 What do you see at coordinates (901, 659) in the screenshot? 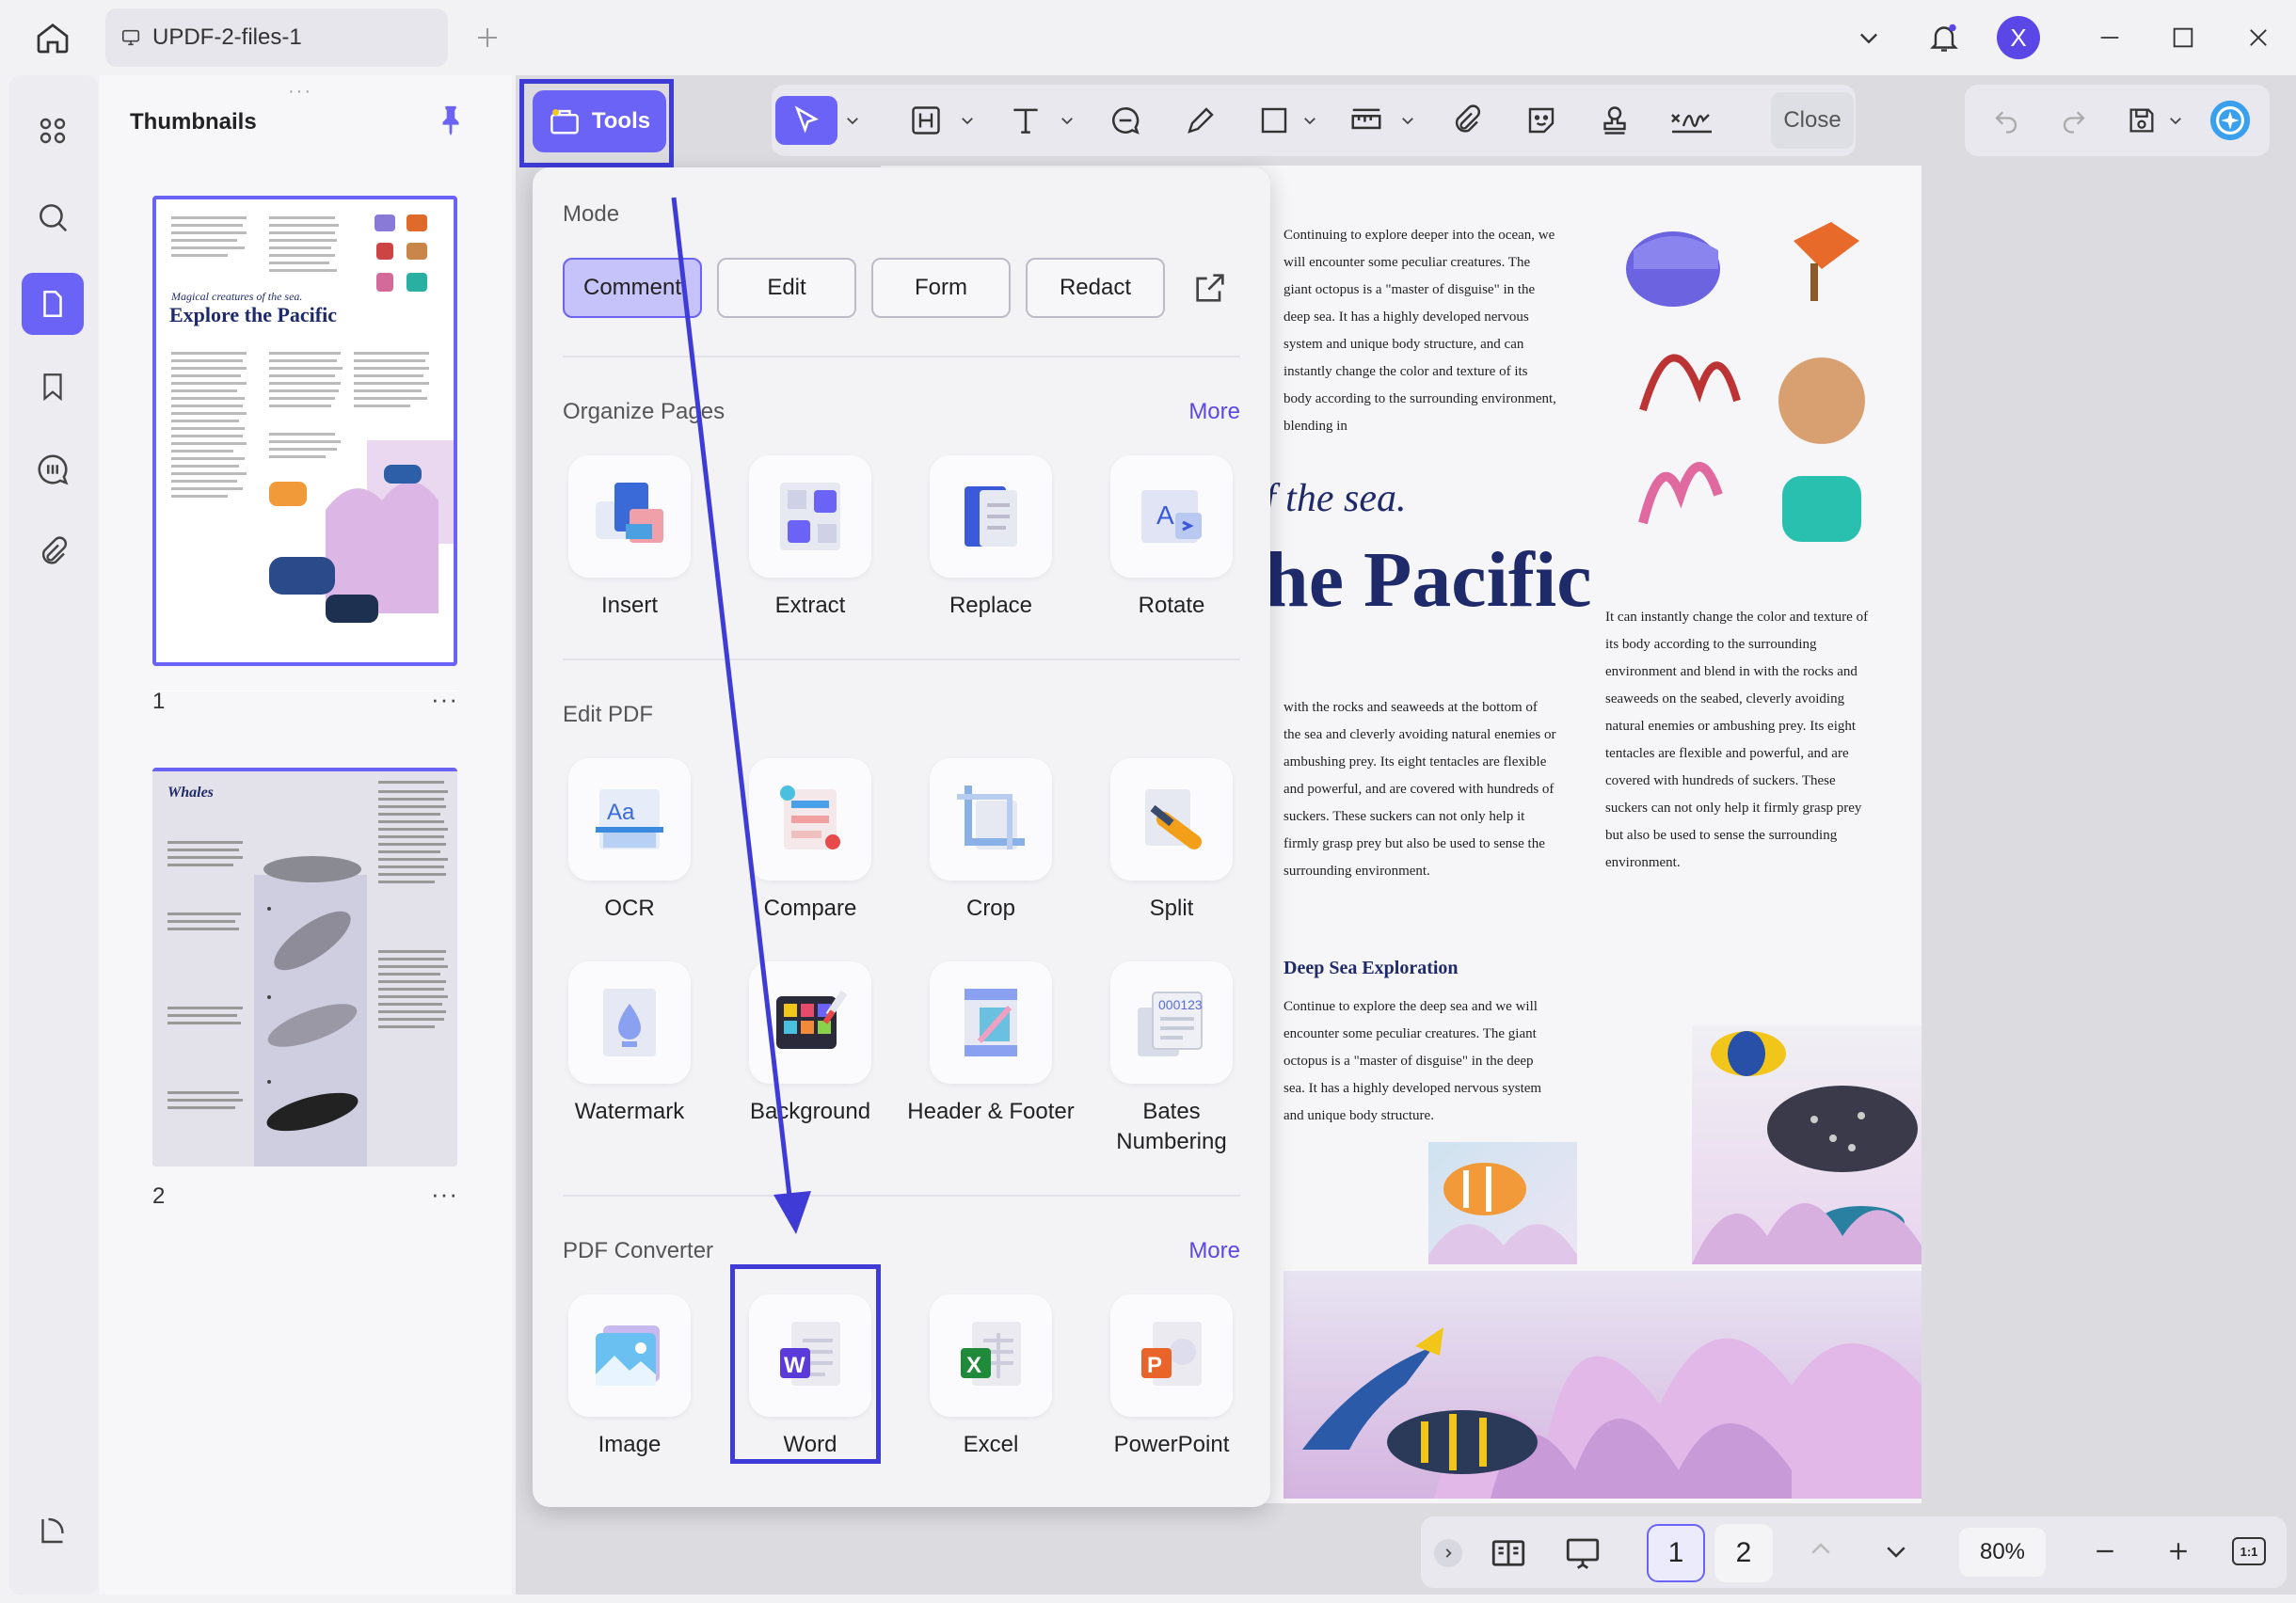
I see `divider` at bounding box center [901, 659].